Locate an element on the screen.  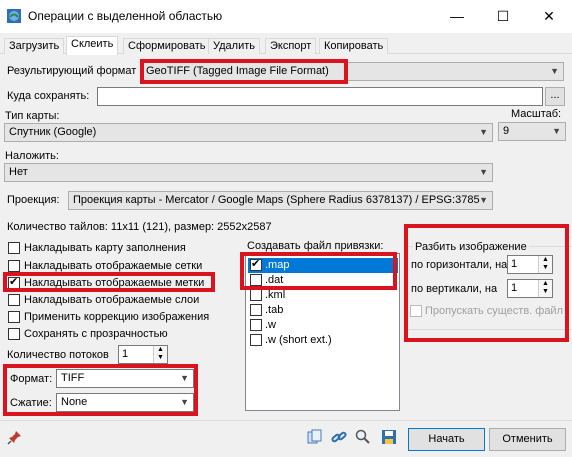
world-file-checkbox-map: ✔ is located at coordinates (256, 264).